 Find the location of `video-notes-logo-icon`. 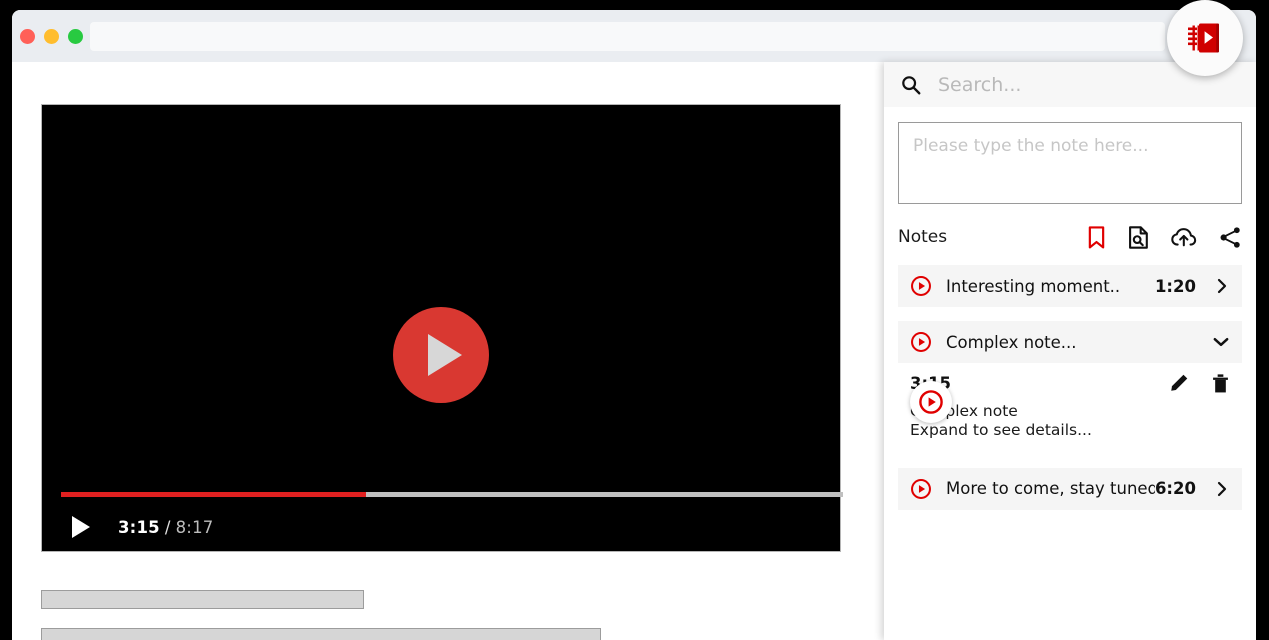

video-notes-logo-icon is located at coordinates (1203, 38).